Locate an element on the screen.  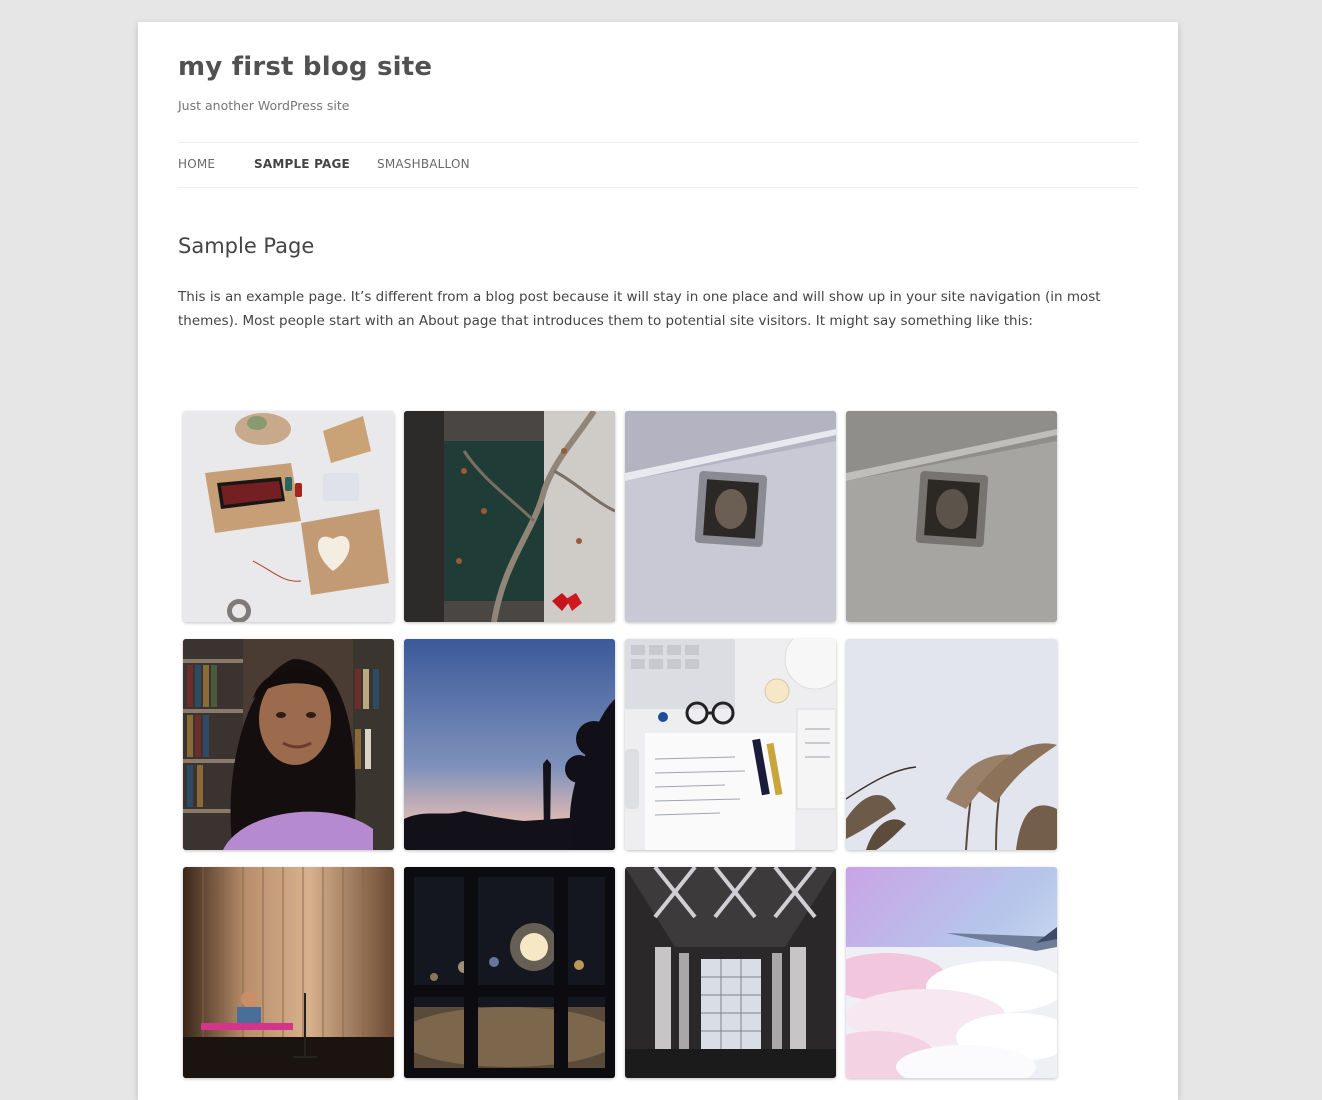
feed-photo-night-window is located at coordinates (509, 972).